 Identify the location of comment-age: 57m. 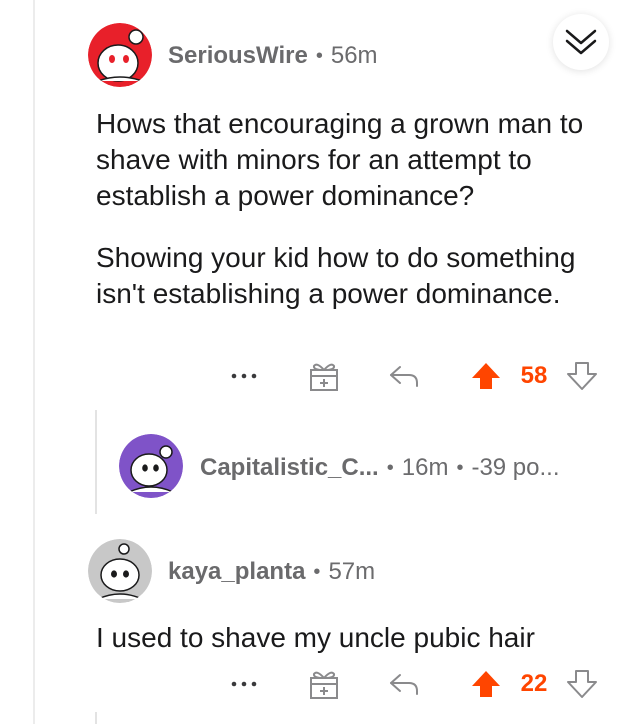
(352, 571).